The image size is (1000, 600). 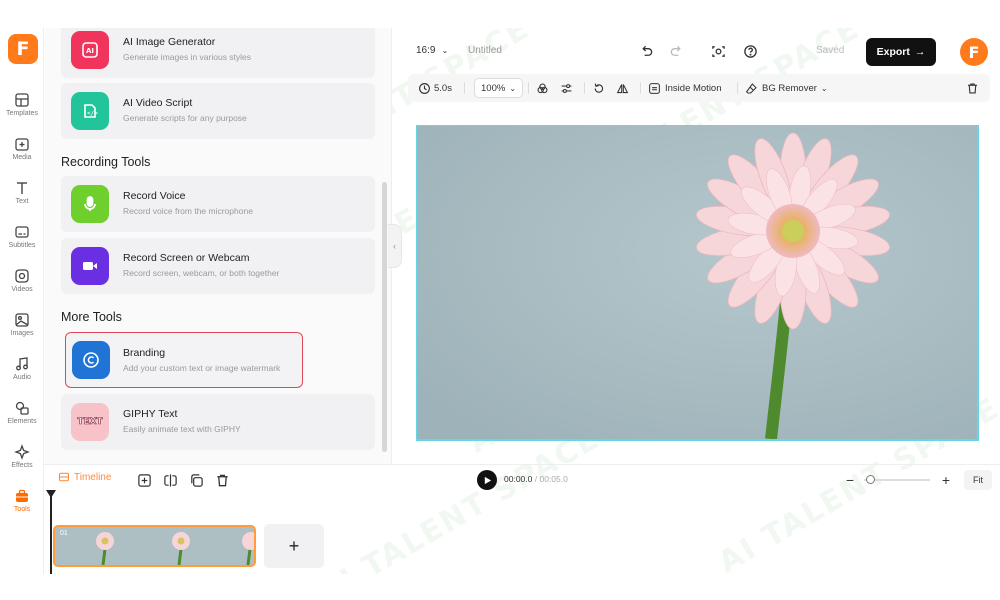 What do you see at coordinates (850, 480) in the screenshot?
I see `zoom-out-icon: −` at bounding box center [850, 480].